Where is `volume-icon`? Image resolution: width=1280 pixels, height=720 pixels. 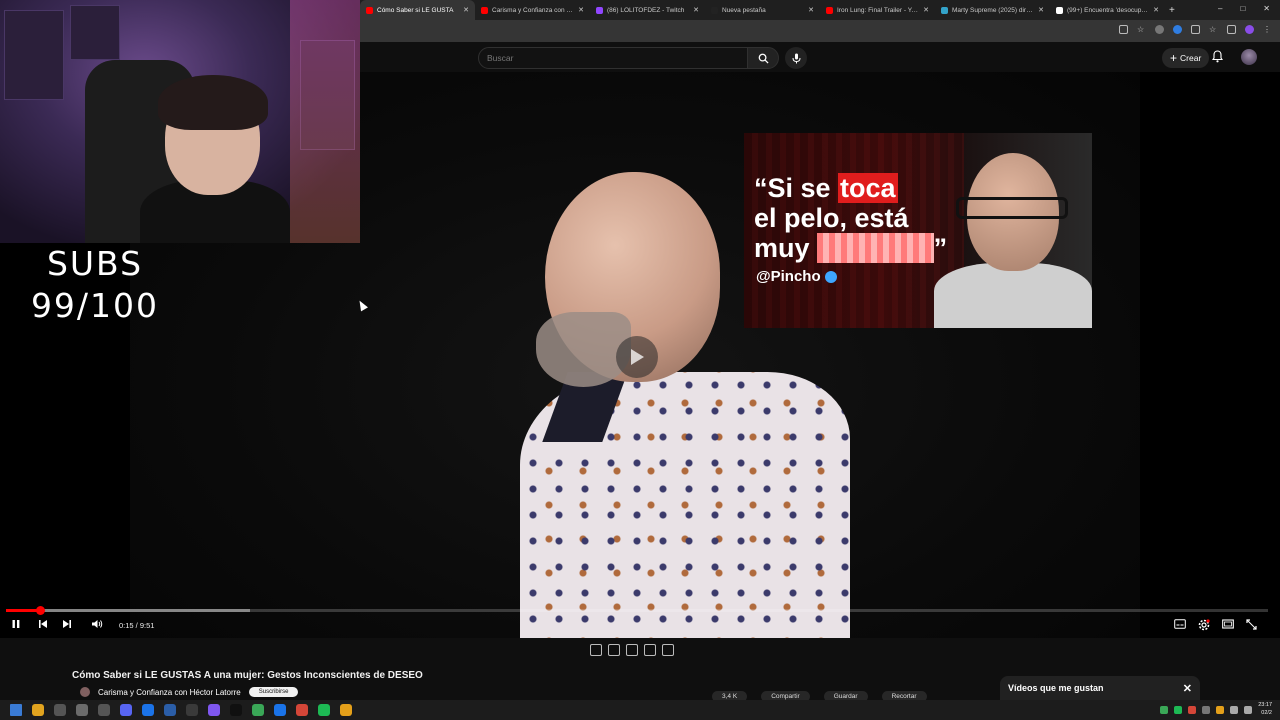 volume-icon is located at coordinates (97, 624).